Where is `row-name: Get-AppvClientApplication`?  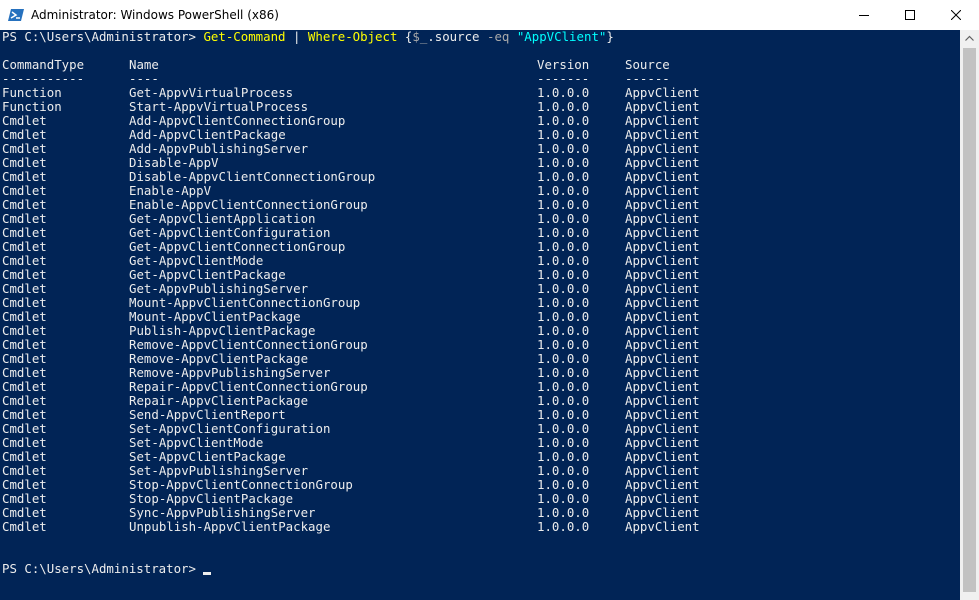 row-name: Get-AppvClientApplication is located at coordinates (222, 218).